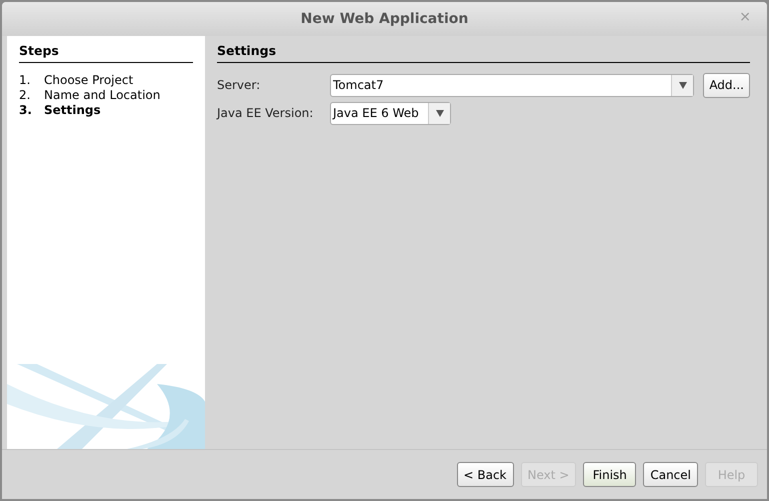 The height and width of the screenshot is (501, 769). What do you see at coordinates (483, 52) in the screenshot?
I see `settings-heading: Settings` at bounding box center [483, 52].